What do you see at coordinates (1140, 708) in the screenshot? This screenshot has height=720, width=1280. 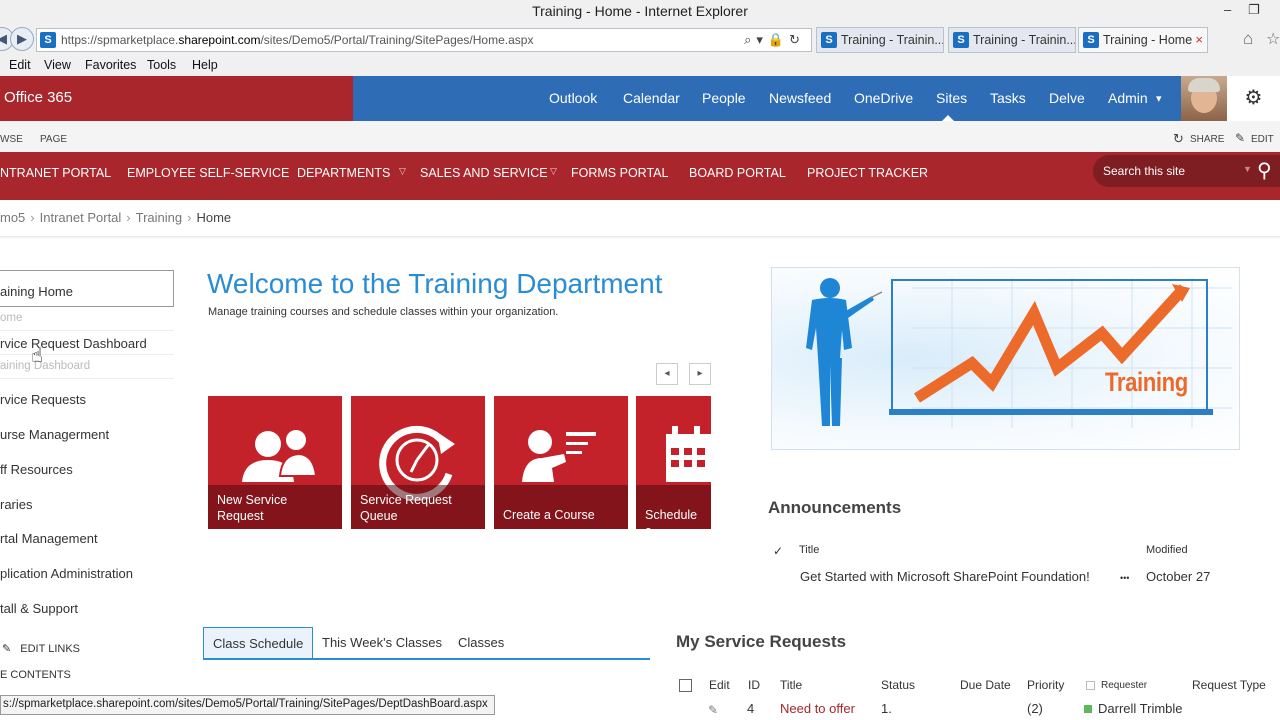 I see `row-requester: Darrell Trimble` at bounding box center [1140, 708].